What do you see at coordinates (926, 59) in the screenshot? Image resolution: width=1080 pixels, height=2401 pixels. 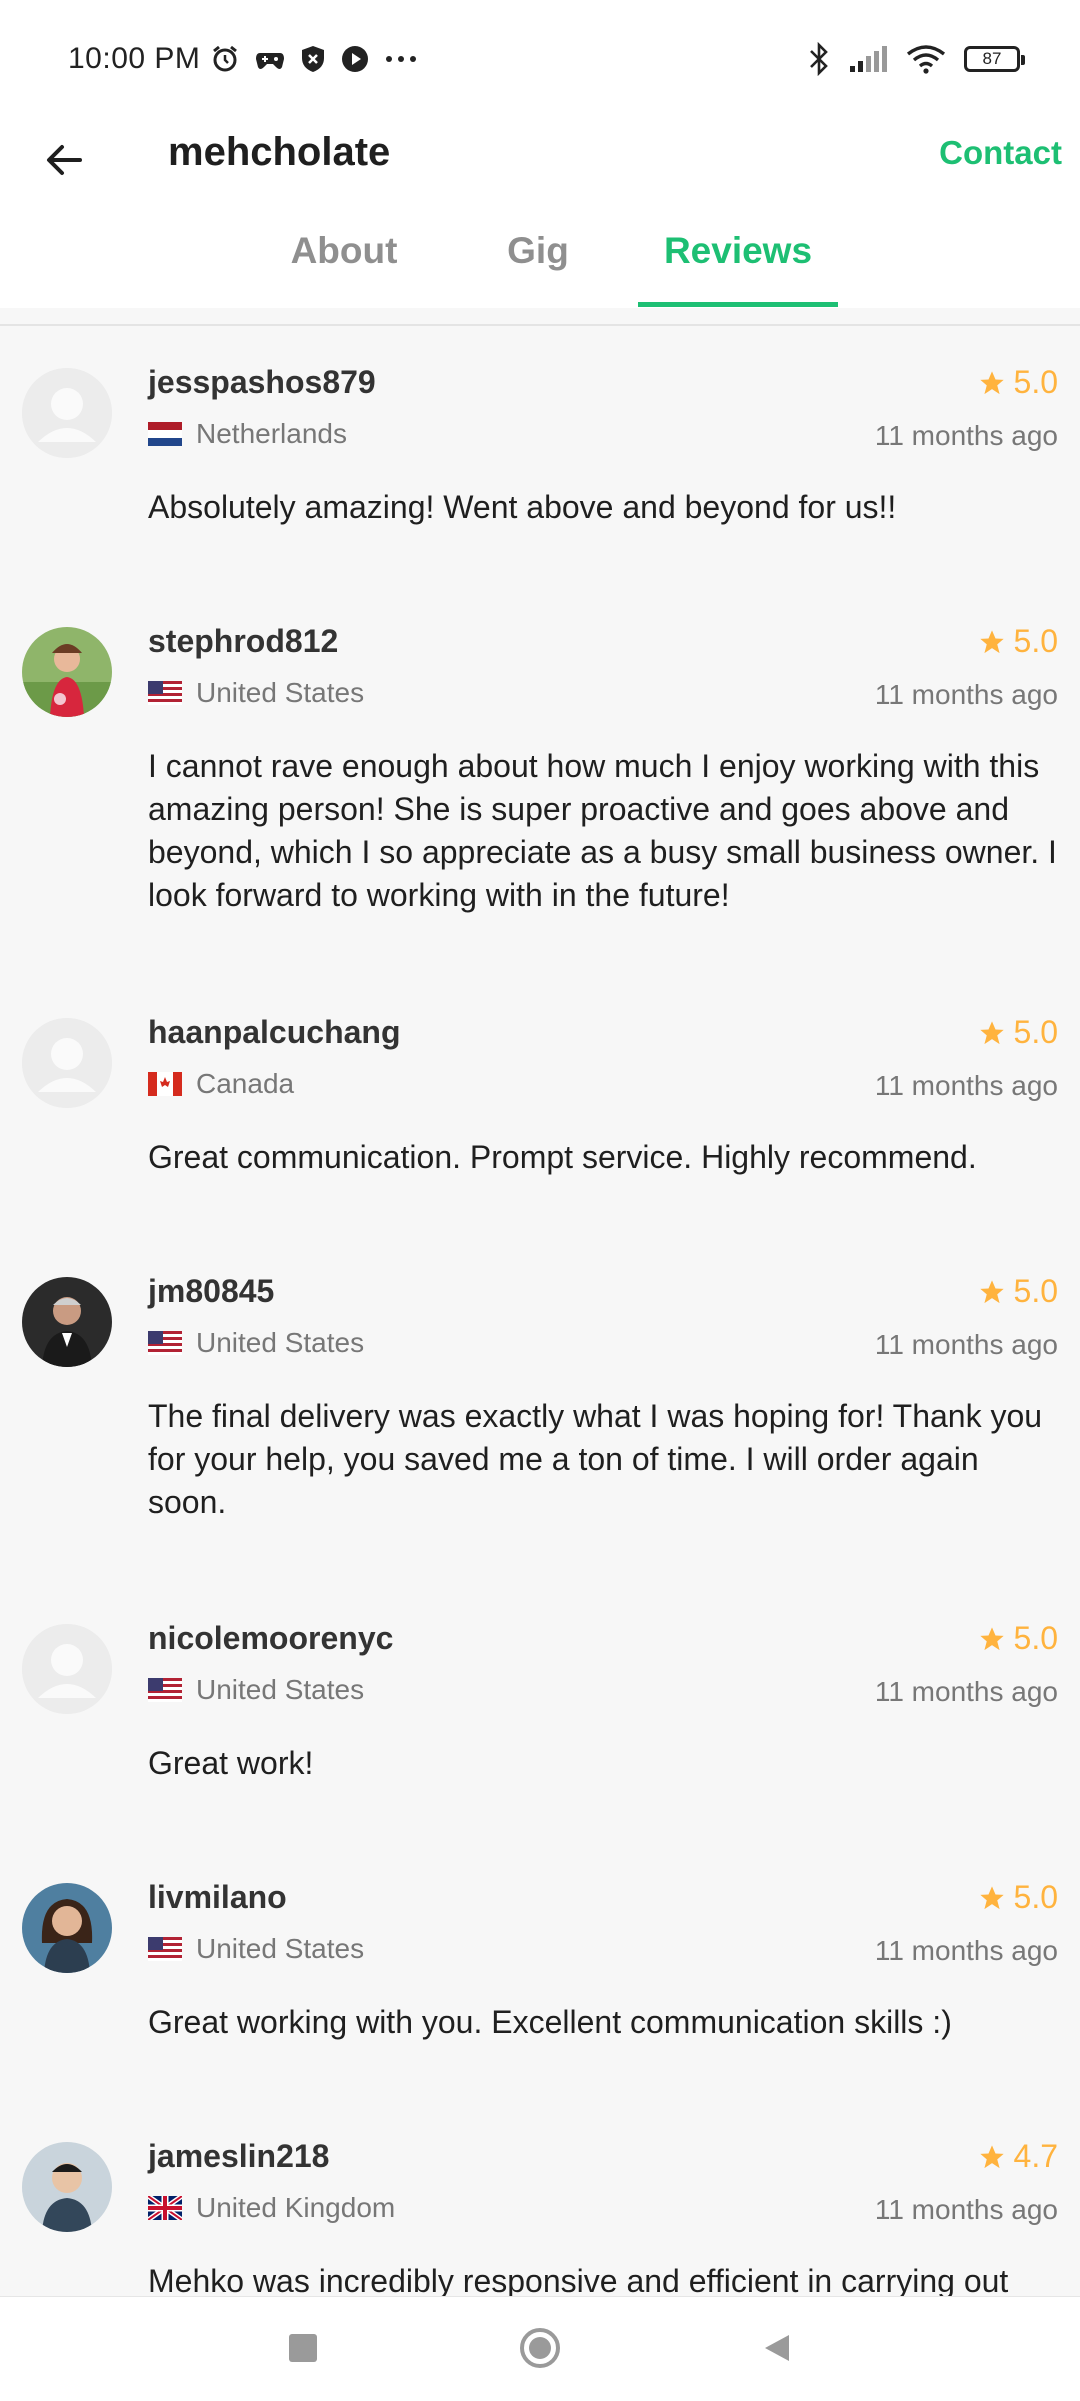 I see `wifi-icon` at bounding box center [926, 59].